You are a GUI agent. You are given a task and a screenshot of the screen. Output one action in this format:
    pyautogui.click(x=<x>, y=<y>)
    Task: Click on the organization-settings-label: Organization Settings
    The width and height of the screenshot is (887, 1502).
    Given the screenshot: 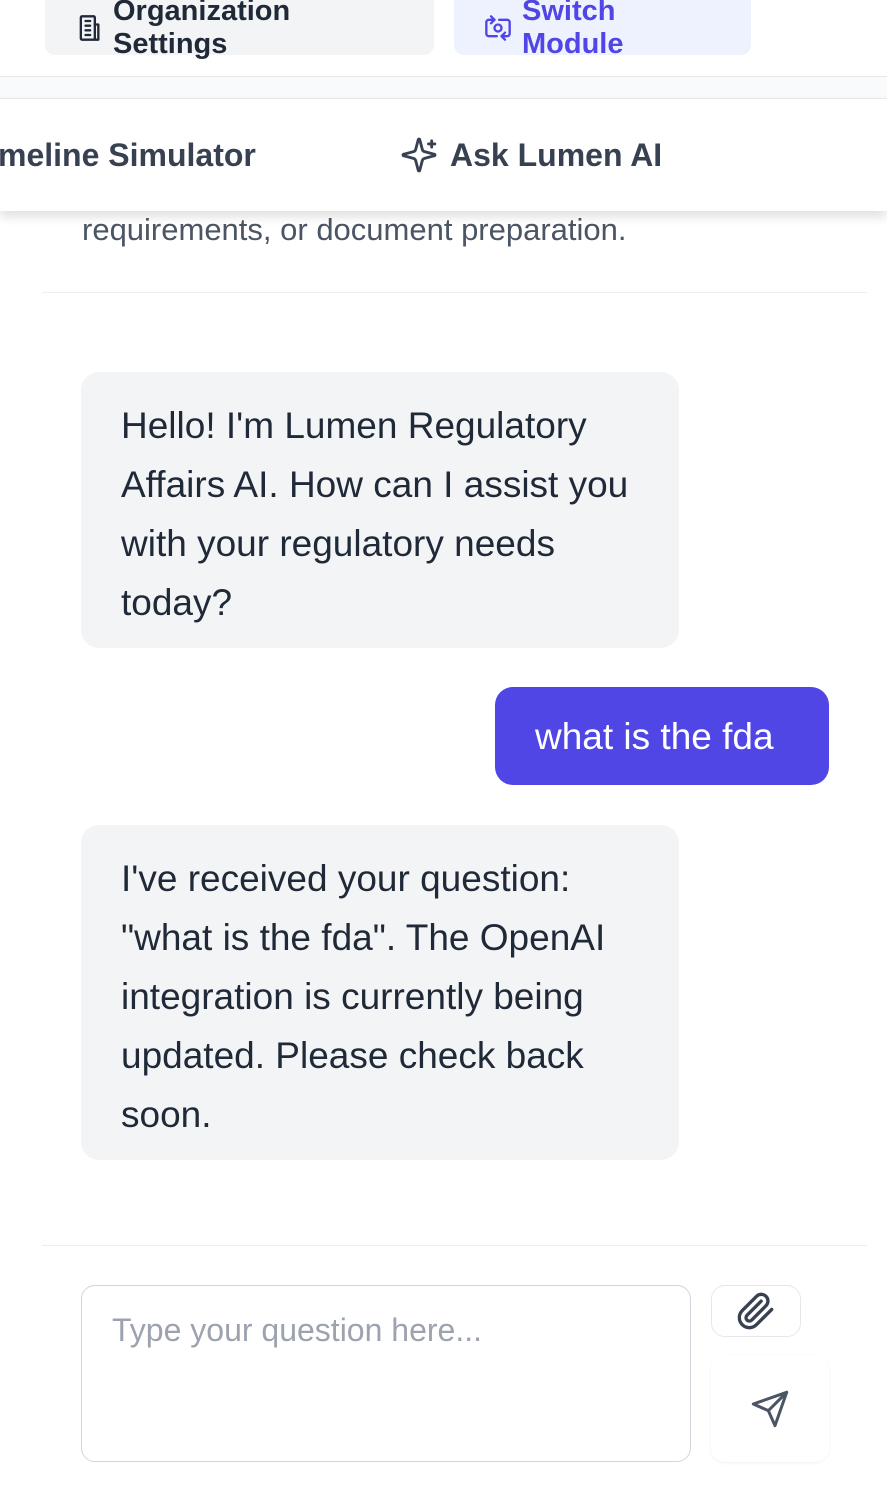 What is the action you would take?
    pyautogui.click(x=202, y=30)
    